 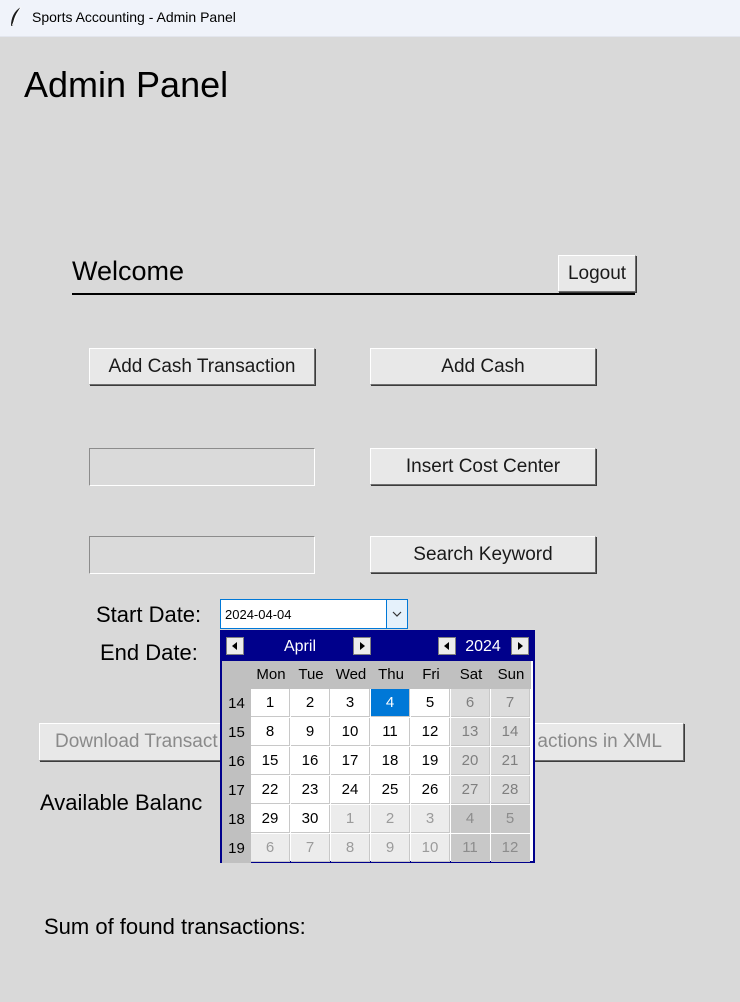 I want to click on weekday-header: Sat, so click(x=471, y=675).